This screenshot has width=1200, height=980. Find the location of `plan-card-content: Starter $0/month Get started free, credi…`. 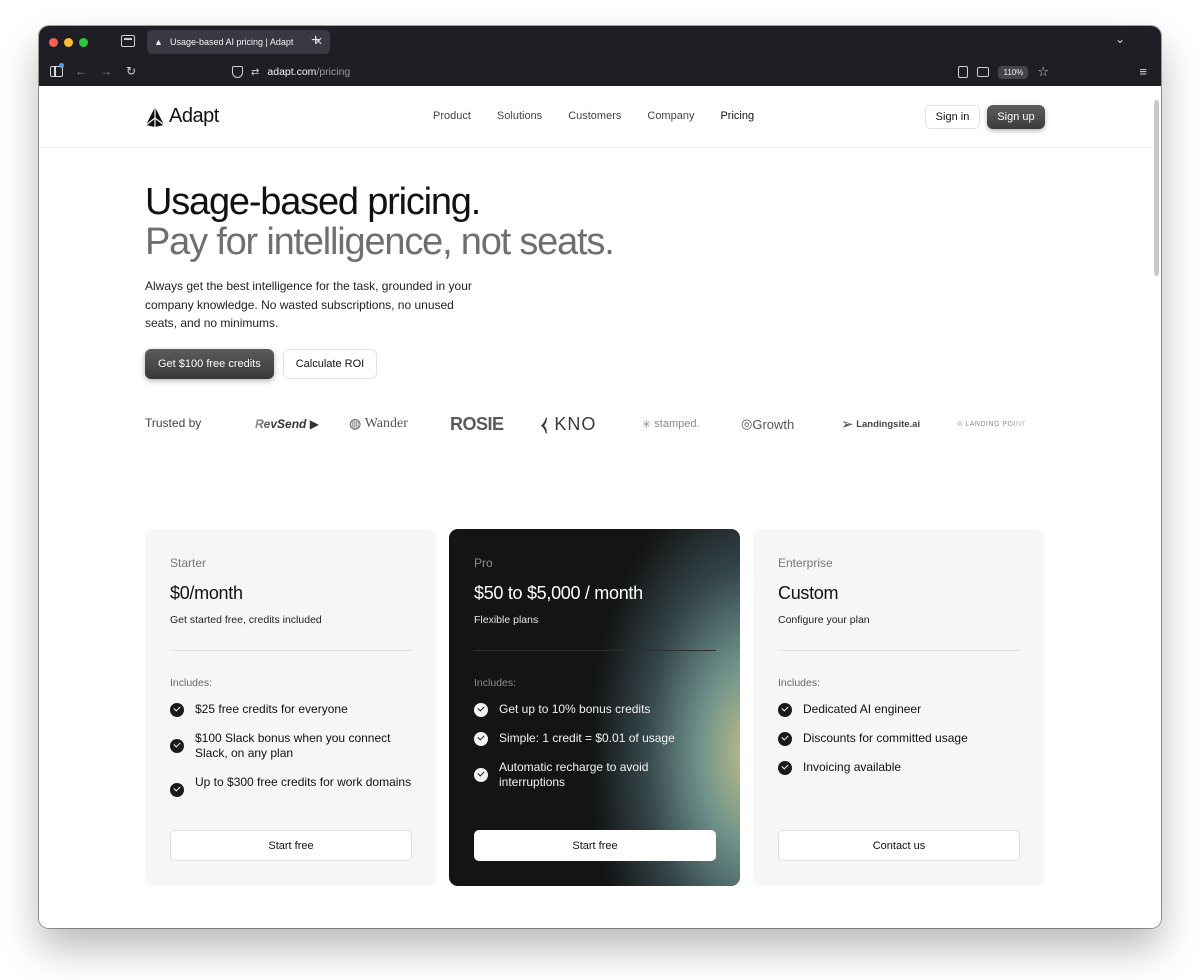

plan-card-content: Starter $0/month Get started free, credi… is located at coordinates (291, 707).